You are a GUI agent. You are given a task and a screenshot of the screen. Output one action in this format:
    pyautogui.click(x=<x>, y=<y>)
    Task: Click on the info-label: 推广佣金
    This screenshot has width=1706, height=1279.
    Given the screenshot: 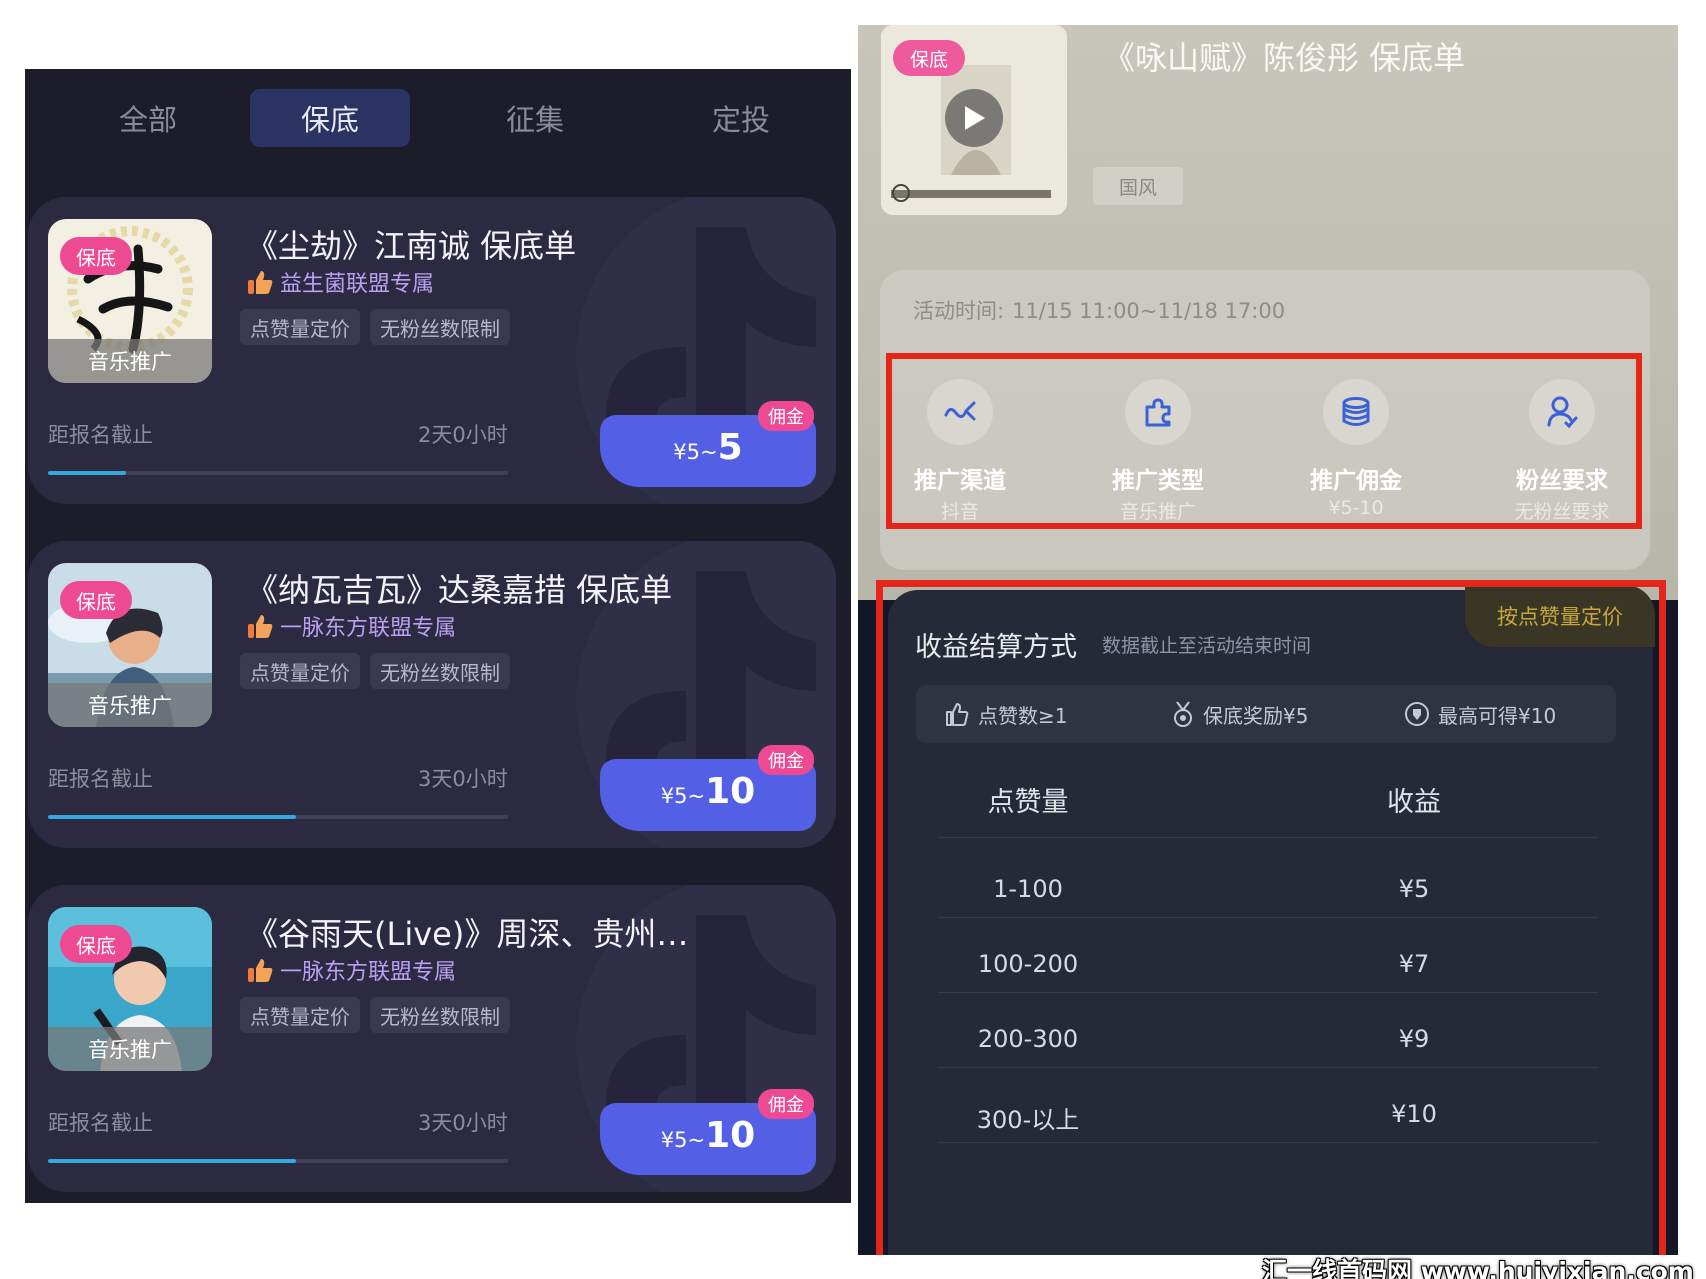 What is the action you would take?
    pyautogui.click(x=1356, y=481)
    